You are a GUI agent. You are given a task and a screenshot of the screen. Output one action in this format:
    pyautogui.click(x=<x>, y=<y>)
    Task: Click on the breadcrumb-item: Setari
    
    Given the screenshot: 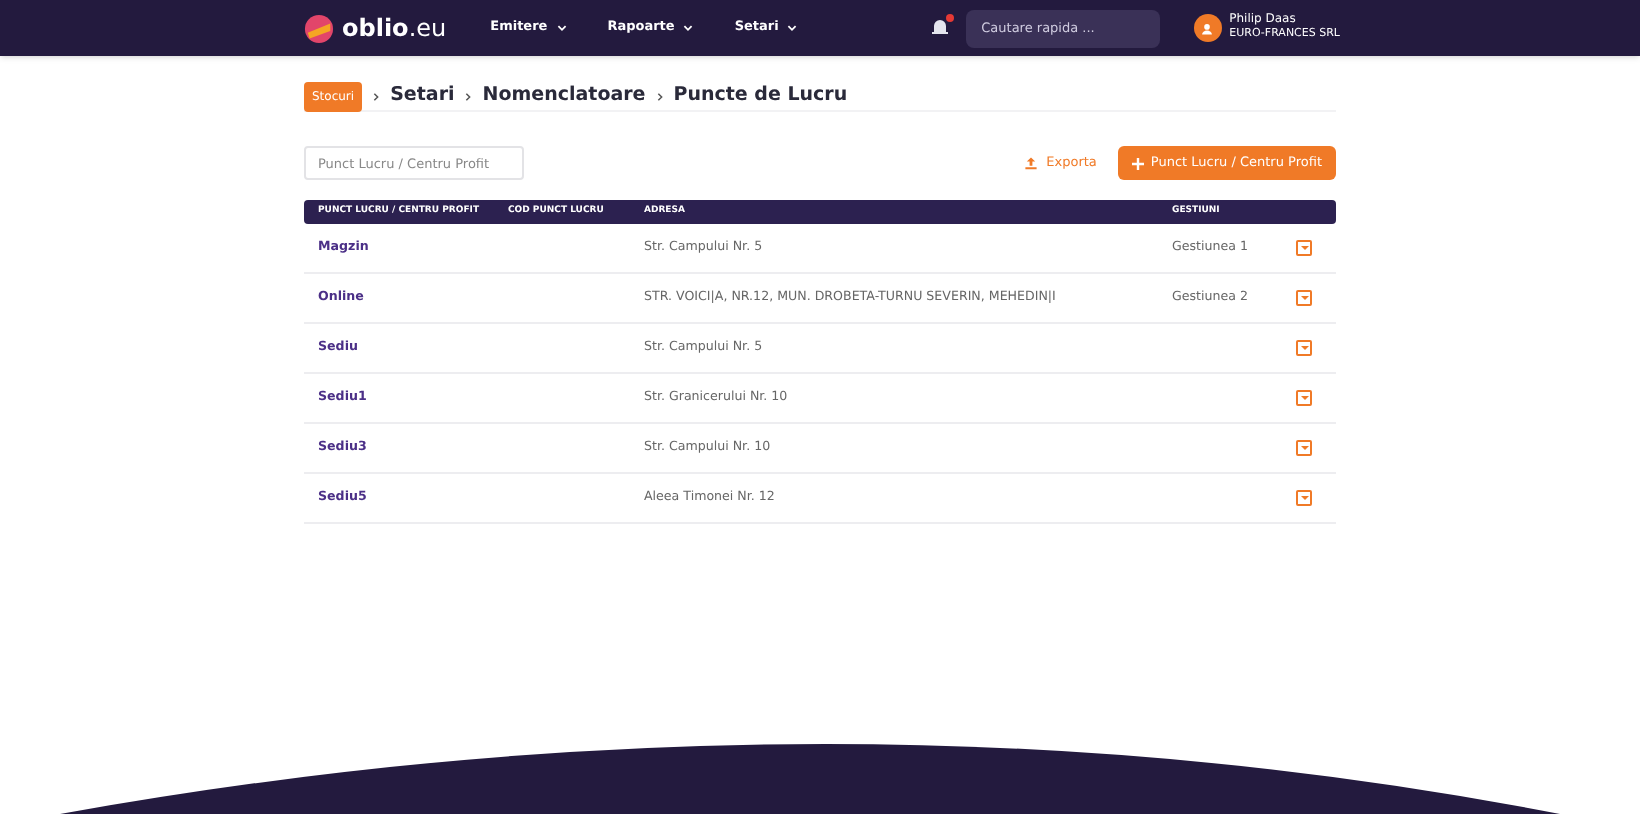 What is the action you would take?
    pyautogui.click(x=422, y=96)
    